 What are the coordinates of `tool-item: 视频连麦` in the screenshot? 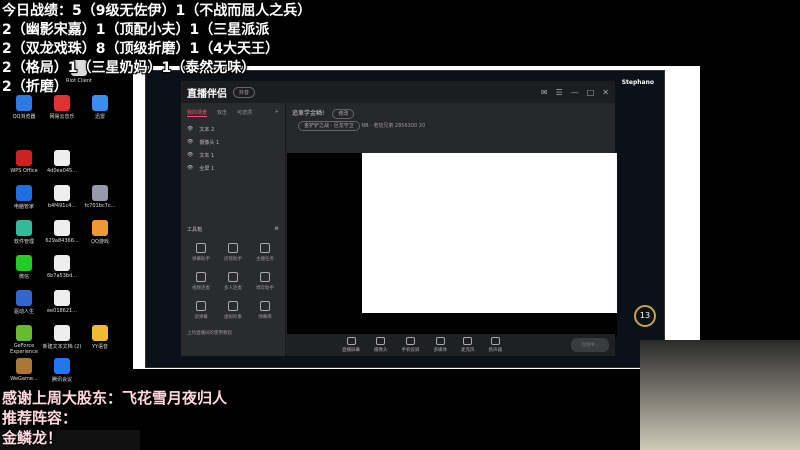 It's located at (201, 281).